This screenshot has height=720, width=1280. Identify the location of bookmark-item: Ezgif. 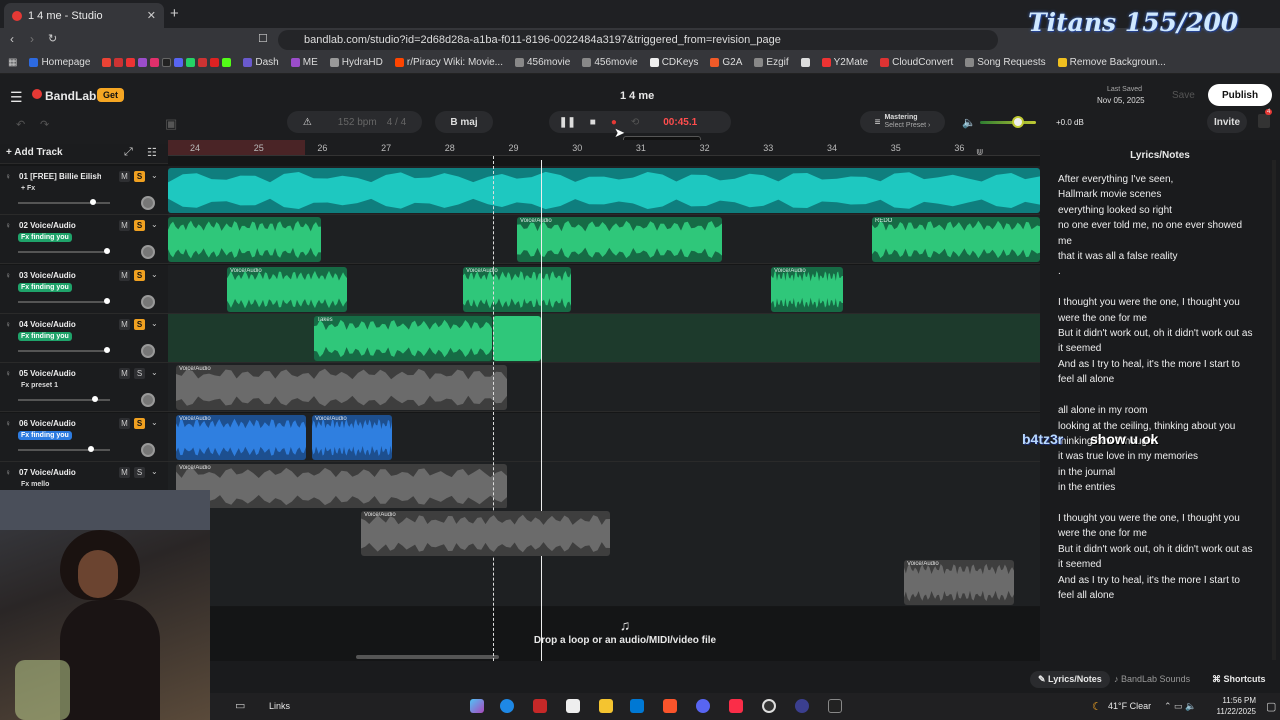
(771, 62).